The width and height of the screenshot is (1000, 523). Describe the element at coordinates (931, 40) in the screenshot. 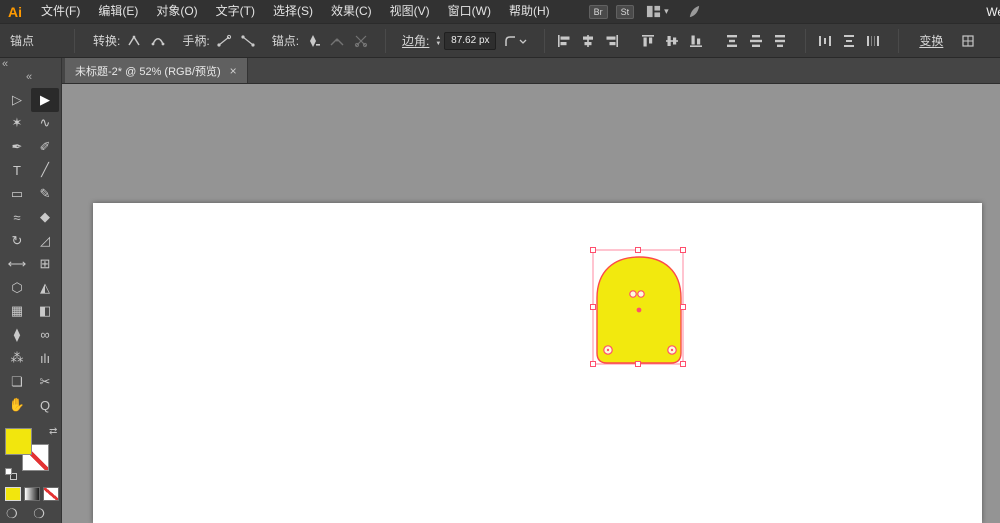

I see `transform-link: 变换` at that location.